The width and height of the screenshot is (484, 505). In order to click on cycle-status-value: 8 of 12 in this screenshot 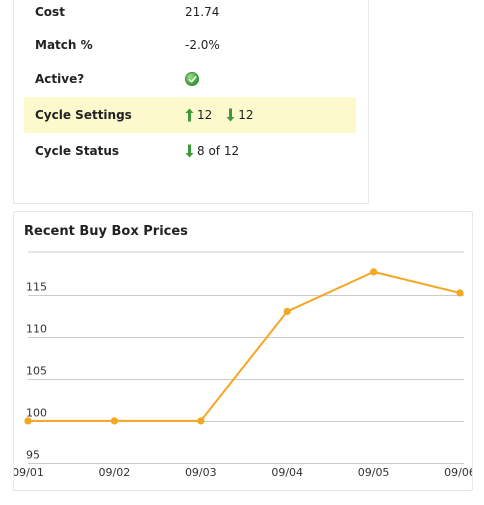, I will do `click(212, 151)`.